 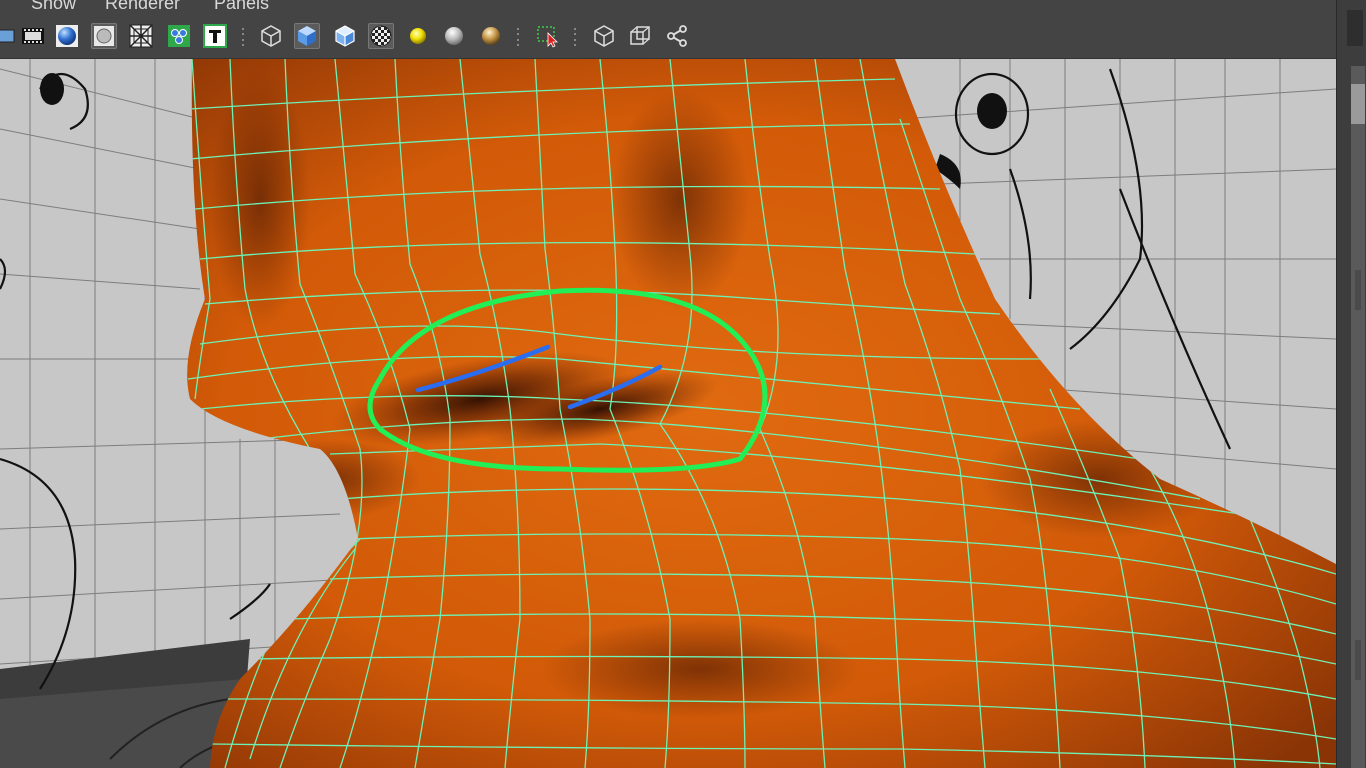 What do you see at coordinates (992, 111) in the screenshot?
I see `reference-eye-right` at bounding box center [992, 111].